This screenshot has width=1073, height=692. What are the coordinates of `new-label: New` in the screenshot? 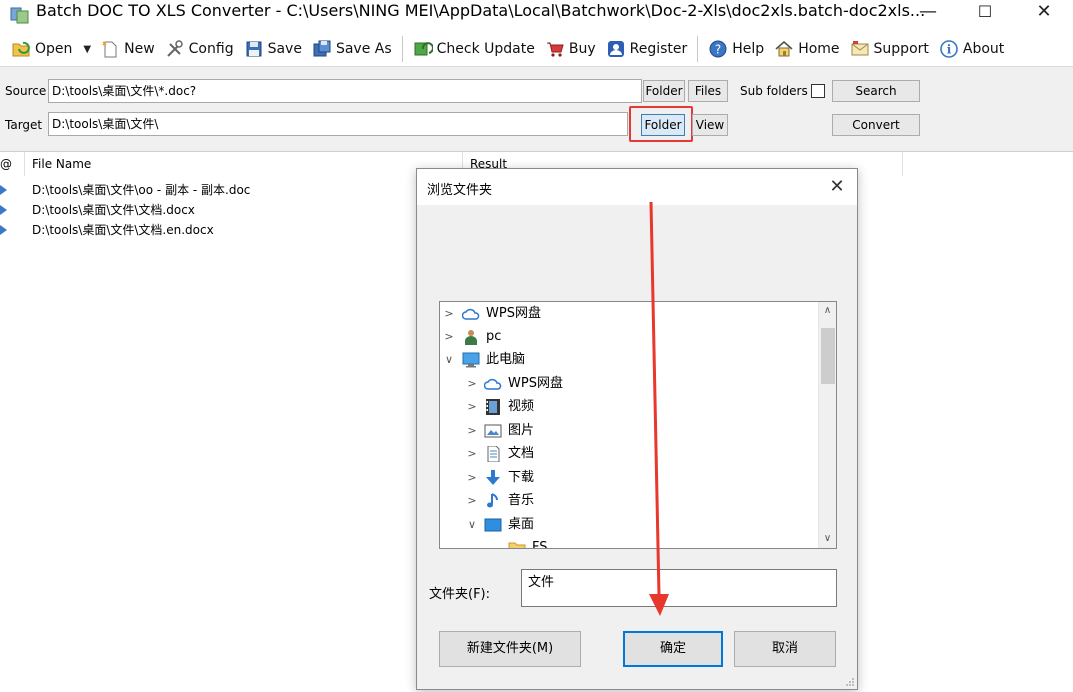 It's located at (139, 49).